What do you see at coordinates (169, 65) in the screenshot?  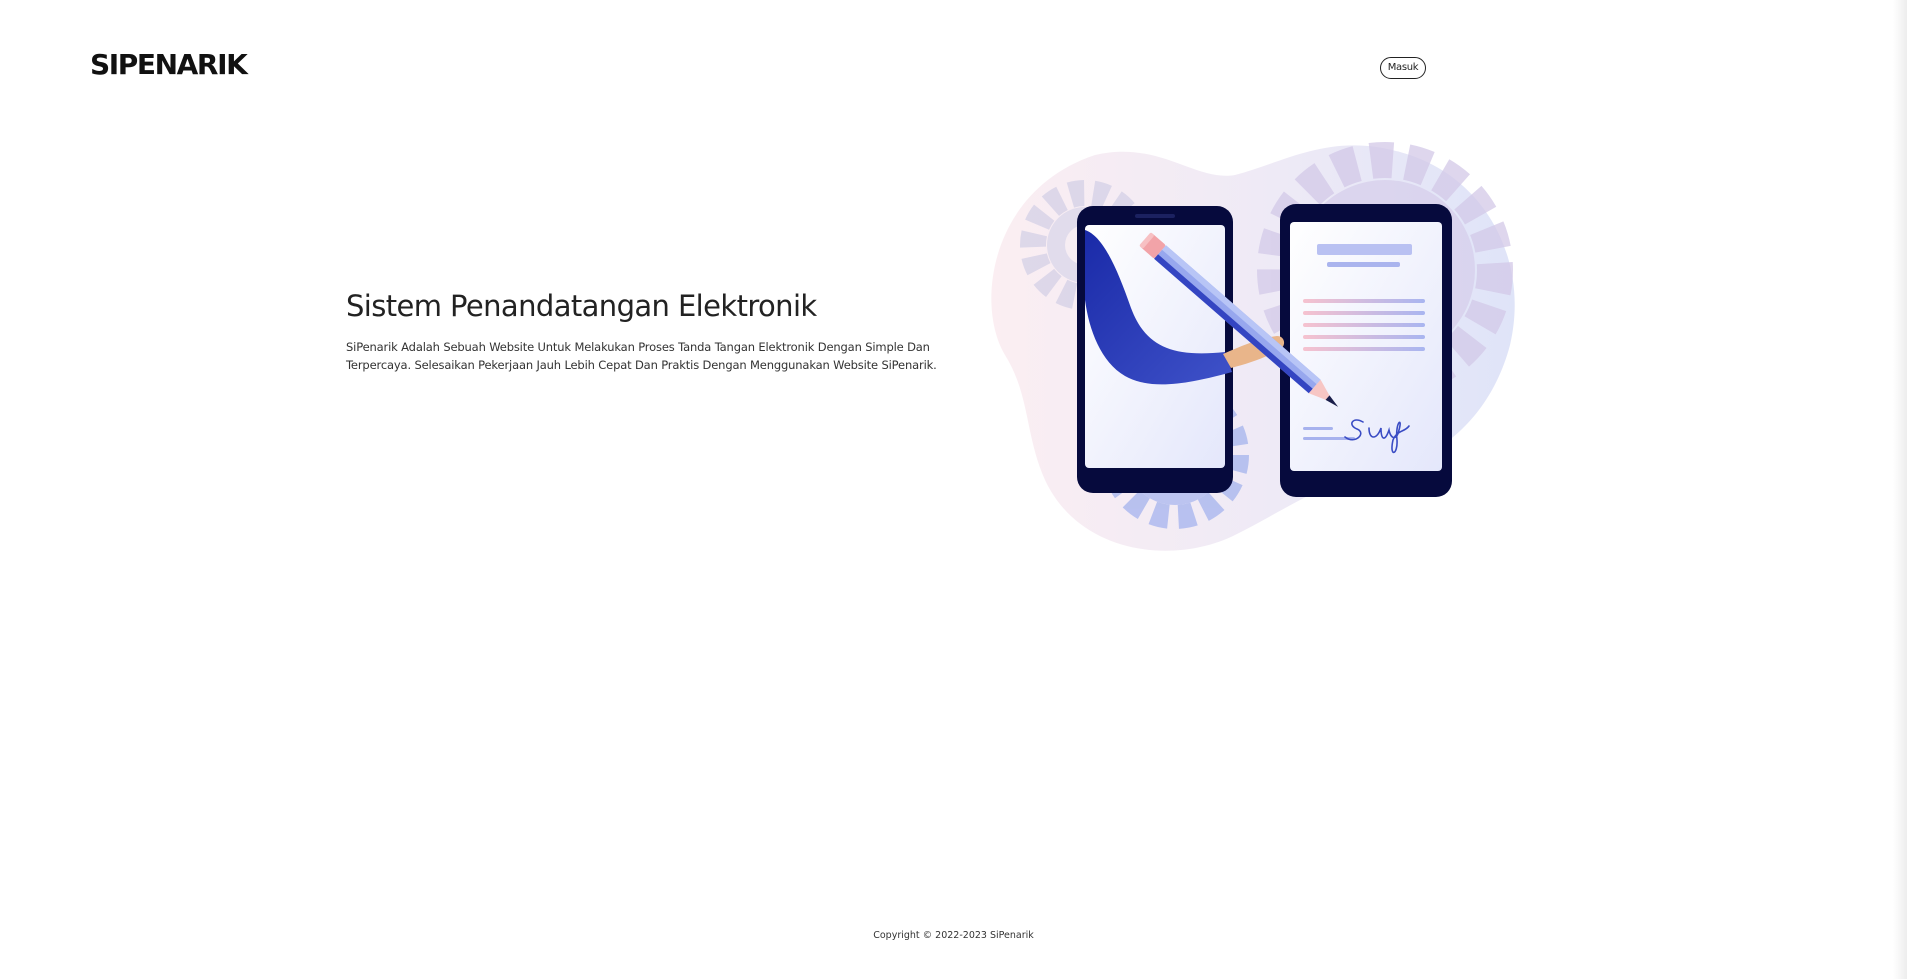 I see `brand-logo: SIPENARIK` at bounding box center [169, 65].